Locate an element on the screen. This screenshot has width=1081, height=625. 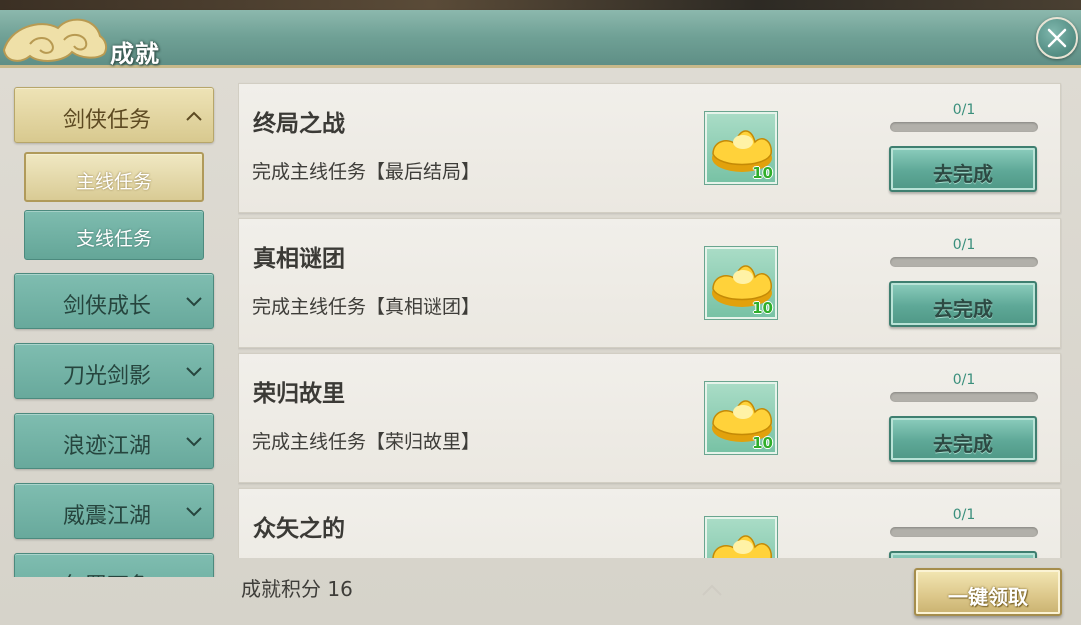
sidebar-category-jianxia-chengzhang: 剑侠成长 is located at coordinates (114, 301).